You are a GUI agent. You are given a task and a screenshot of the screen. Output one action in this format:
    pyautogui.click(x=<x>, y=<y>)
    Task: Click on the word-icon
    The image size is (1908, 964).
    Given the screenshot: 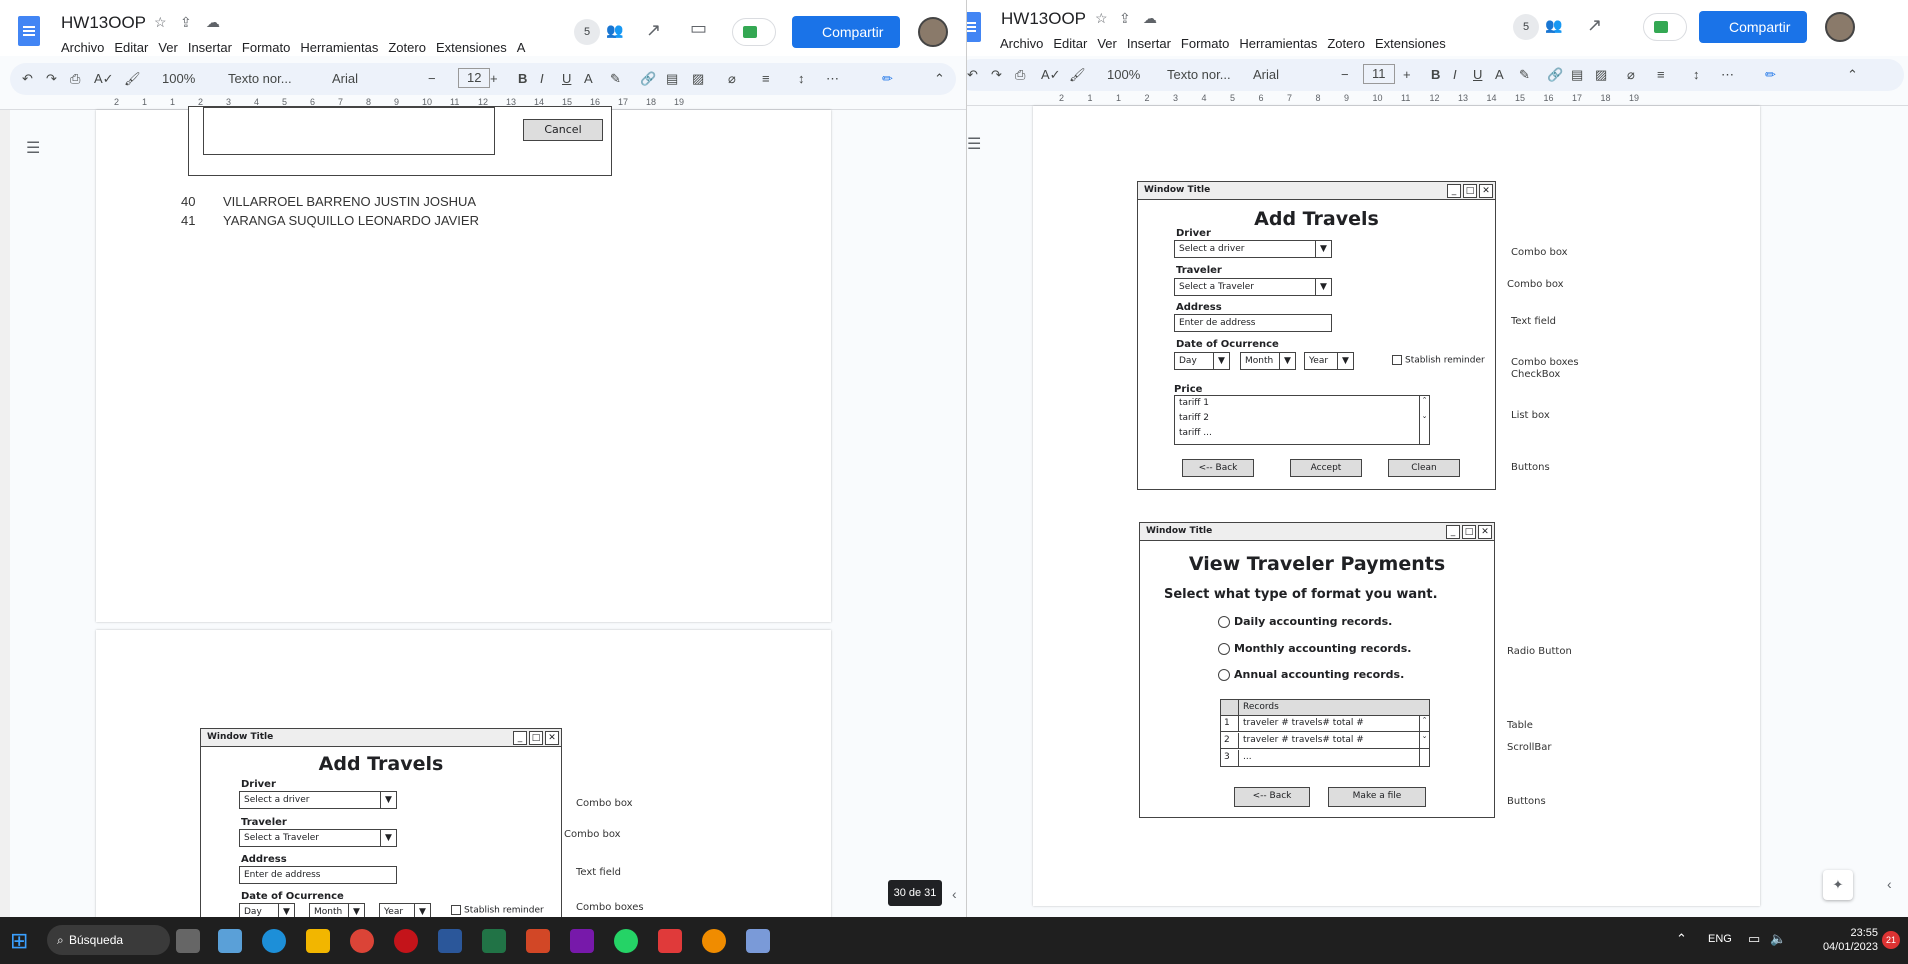 What is the action you would take?
    pyautogui.click(x=450, y=941)
    